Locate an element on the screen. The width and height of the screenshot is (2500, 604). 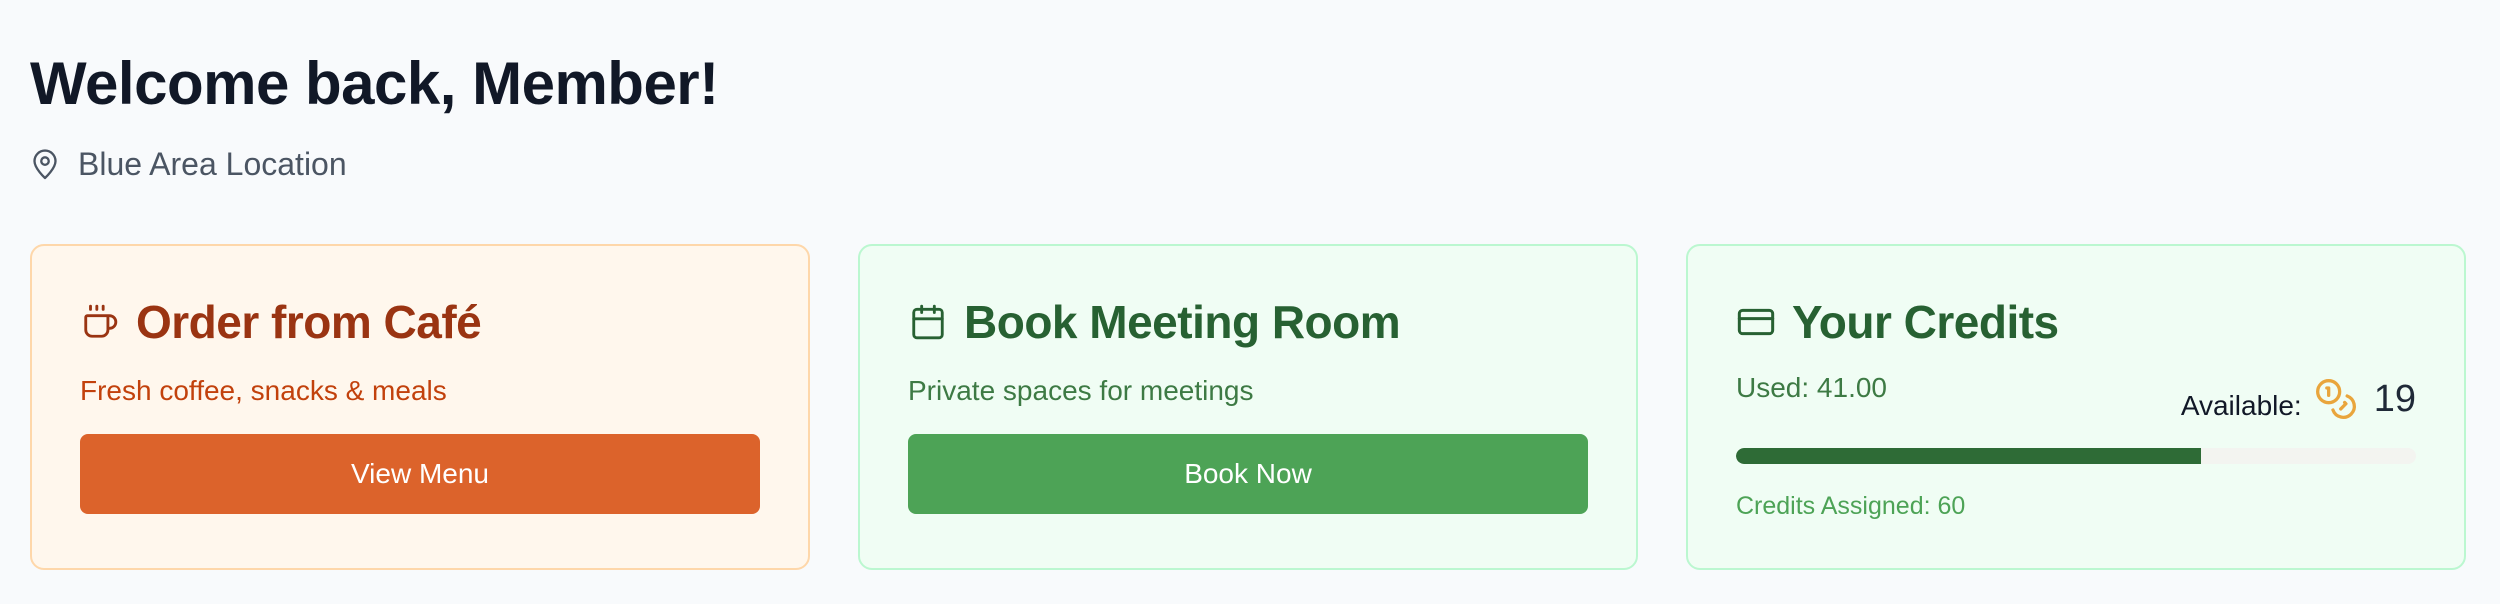
credits-used: Used: 41.00 is located at coordinates (1811, 387).